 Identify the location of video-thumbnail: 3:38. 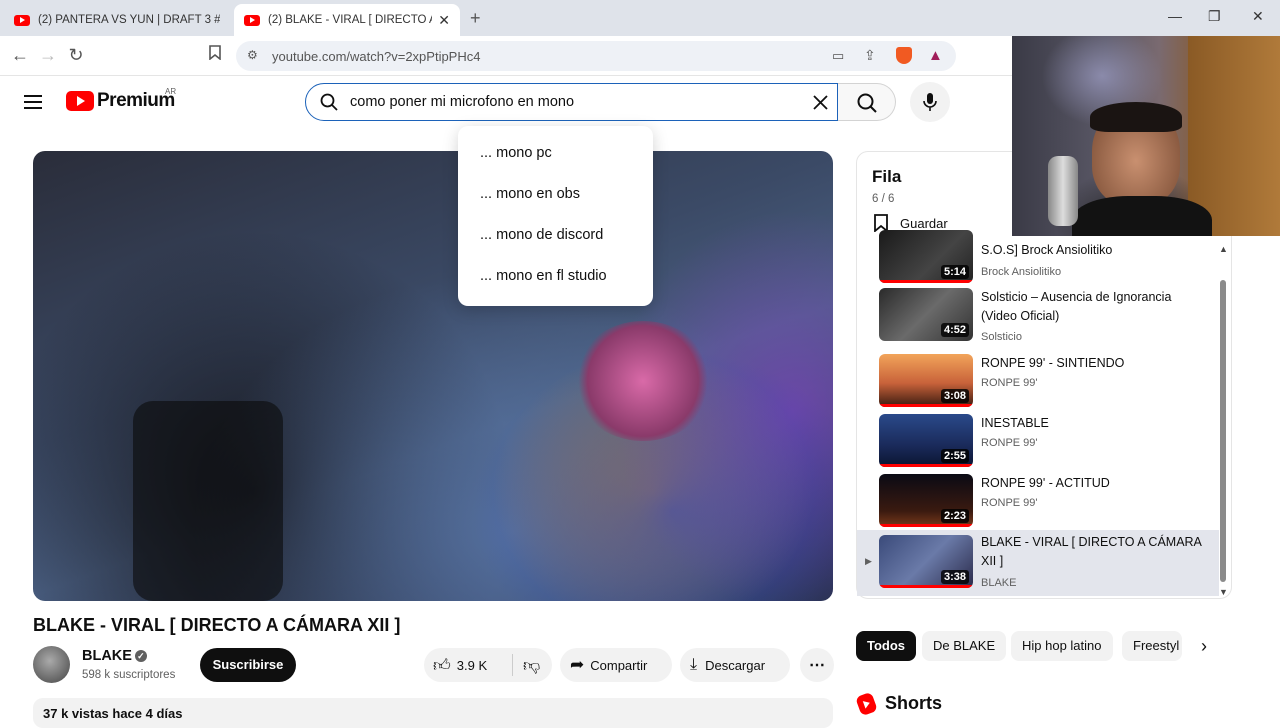
(926, 561).